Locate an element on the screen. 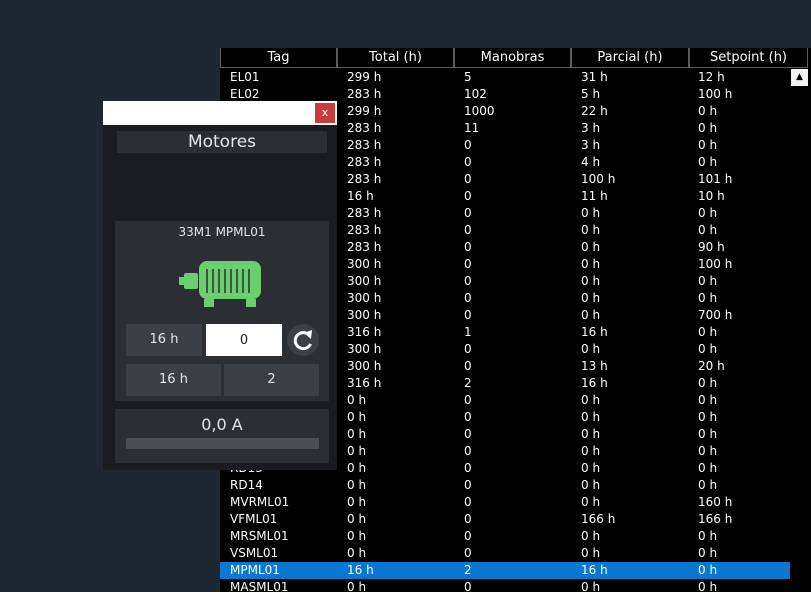 This screenshot has height=592, width=811. table-row: MRSML01 0 h 0 0 h 0 h is located at coordinates (505, 536).